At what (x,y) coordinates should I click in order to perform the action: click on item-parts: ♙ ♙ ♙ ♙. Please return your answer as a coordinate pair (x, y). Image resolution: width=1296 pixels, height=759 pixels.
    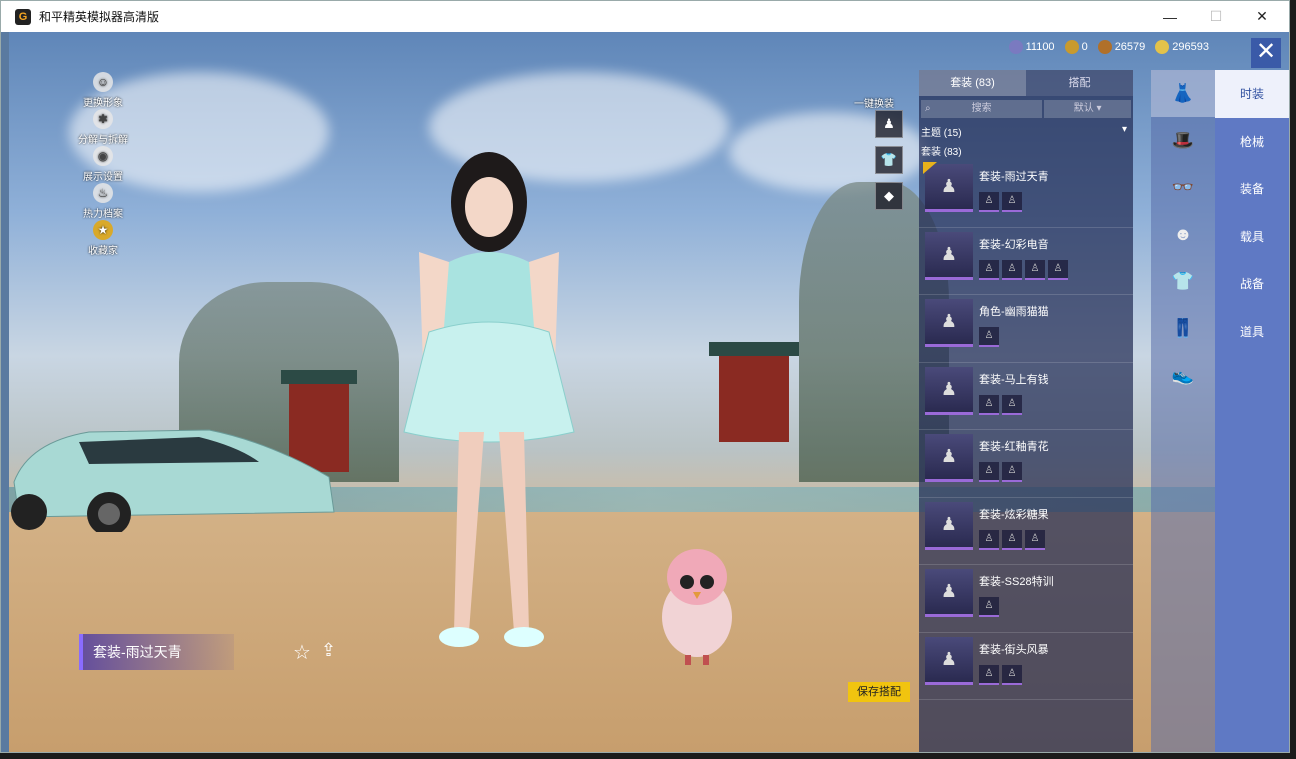
    Looking at the image, I should click on (1023, 269).